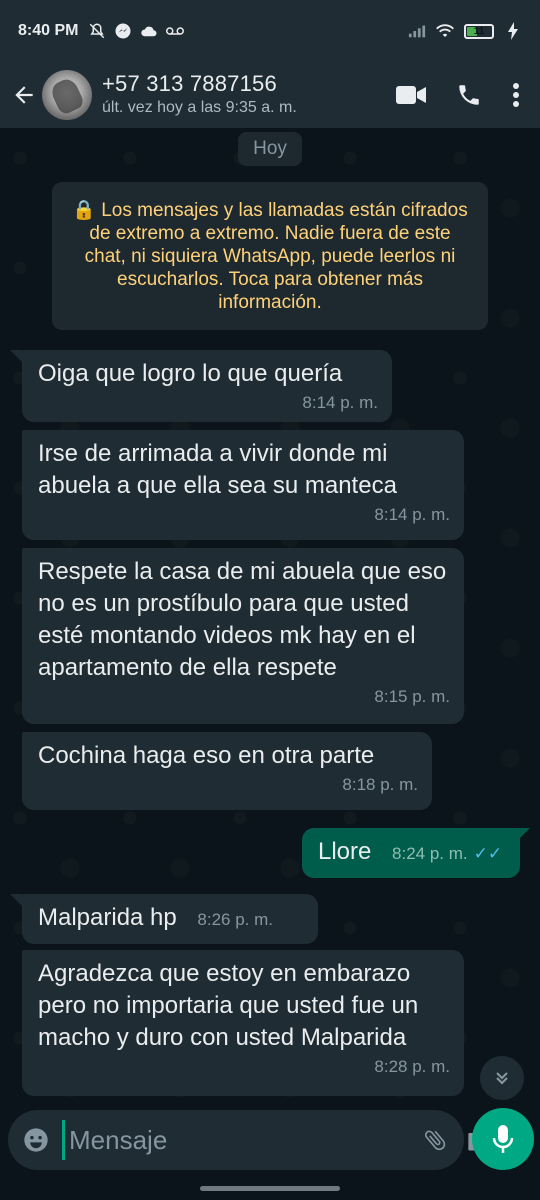  I want to click on mic-icon, so click(503, 1139).